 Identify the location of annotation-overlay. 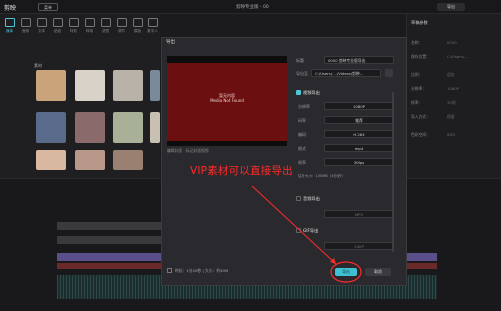
(306, 234).